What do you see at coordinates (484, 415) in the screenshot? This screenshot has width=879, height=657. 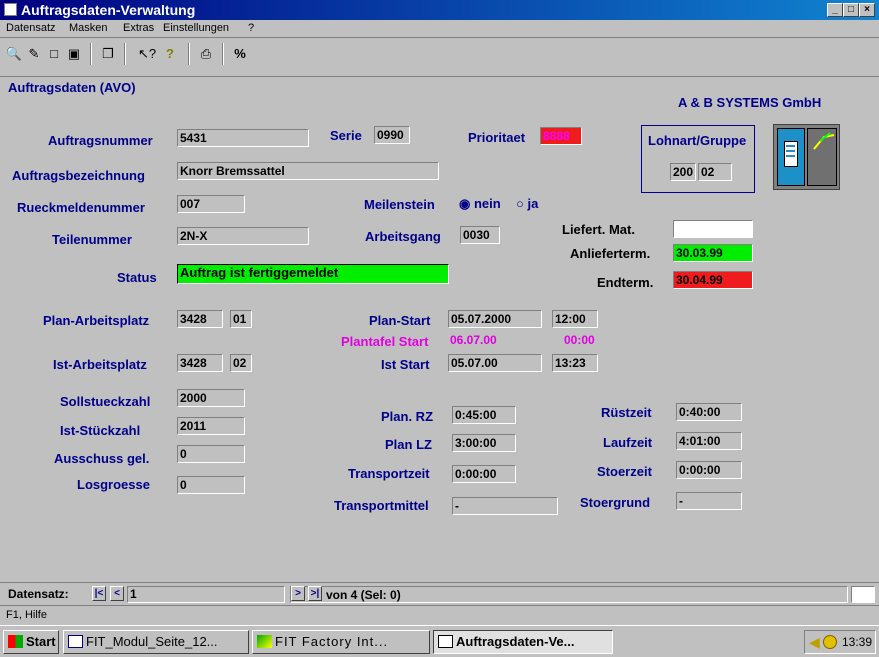 I see `plan-rz-field: 0:45:00` at bounding box center [484, 415].